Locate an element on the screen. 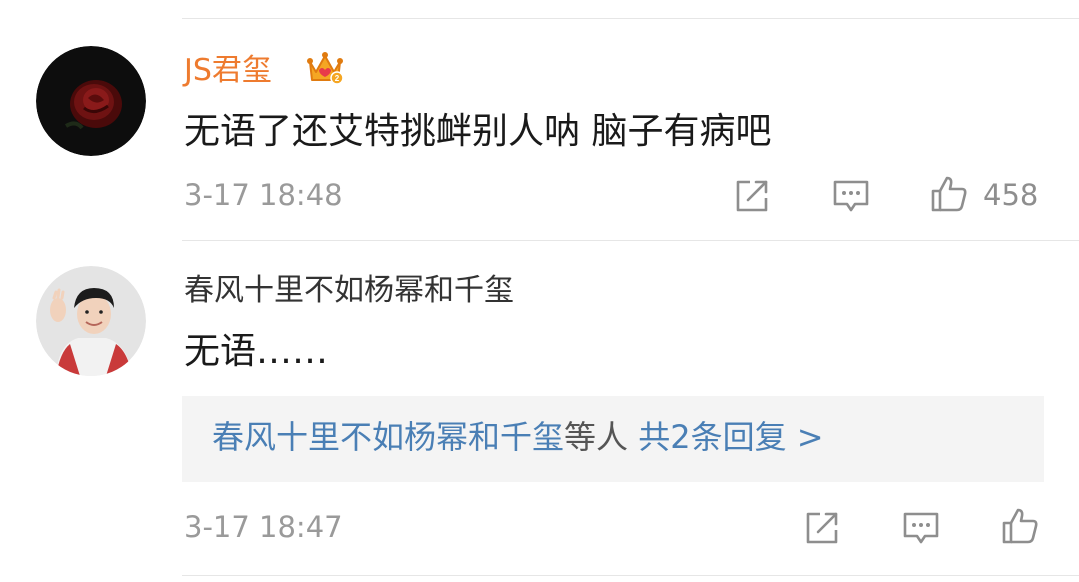  reply-preview-text: 春风十里不如杨幂和千玺等人 共2条回复 > is located at coordinates (518, 437).